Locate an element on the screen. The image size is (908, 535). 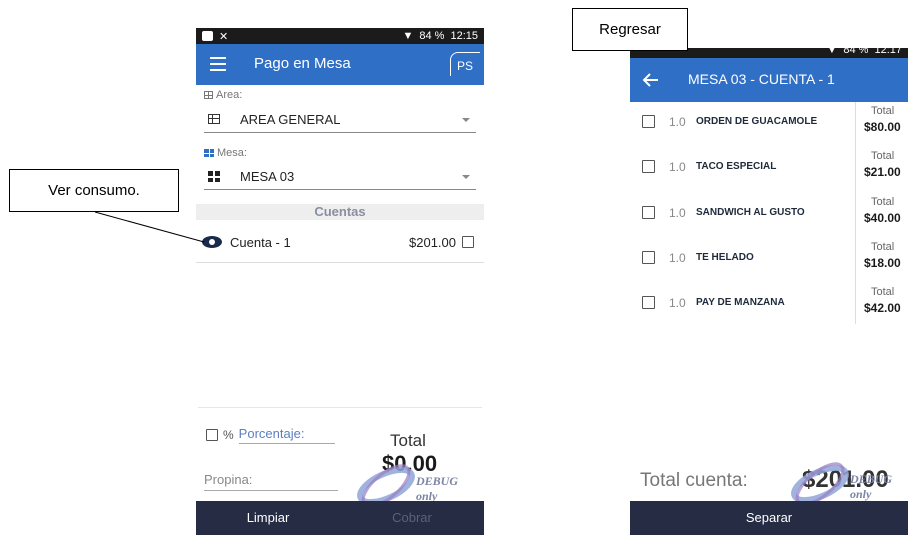
ver-consumo-callout: Ver consumo. is located at coordinates (94, 190).